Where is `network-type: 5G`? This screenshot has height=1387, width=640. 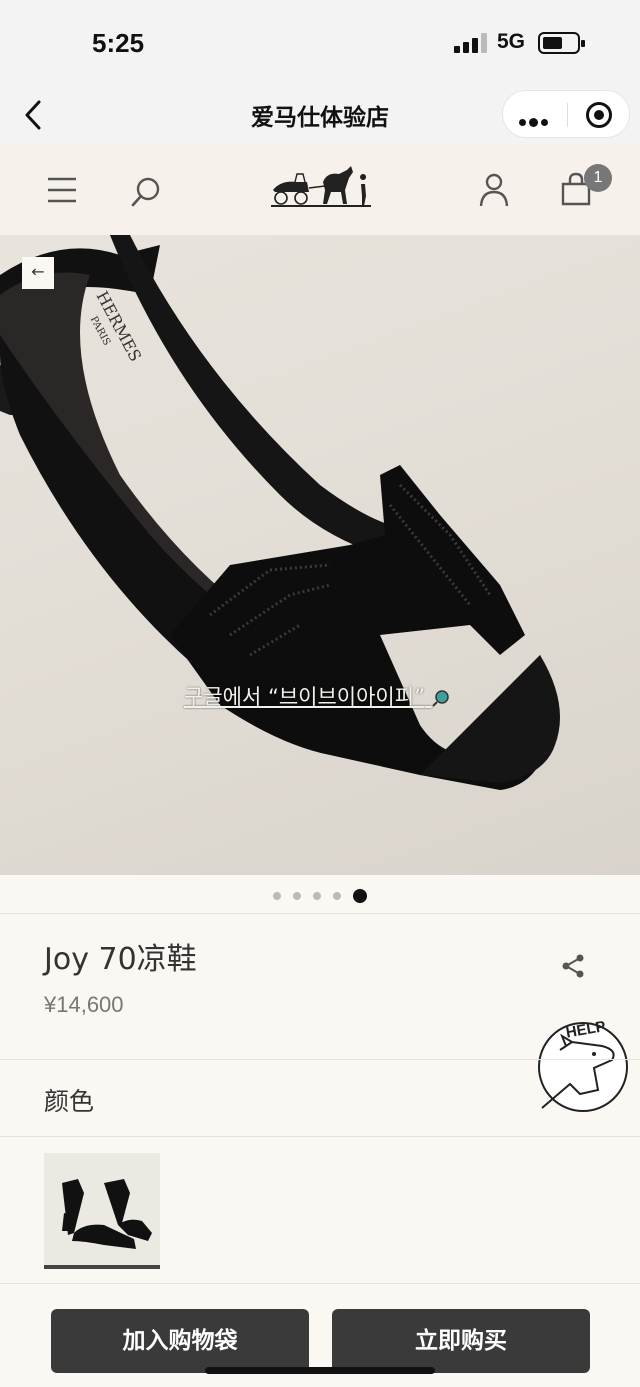 network-type: 5G is located at coordinates (511, 41).